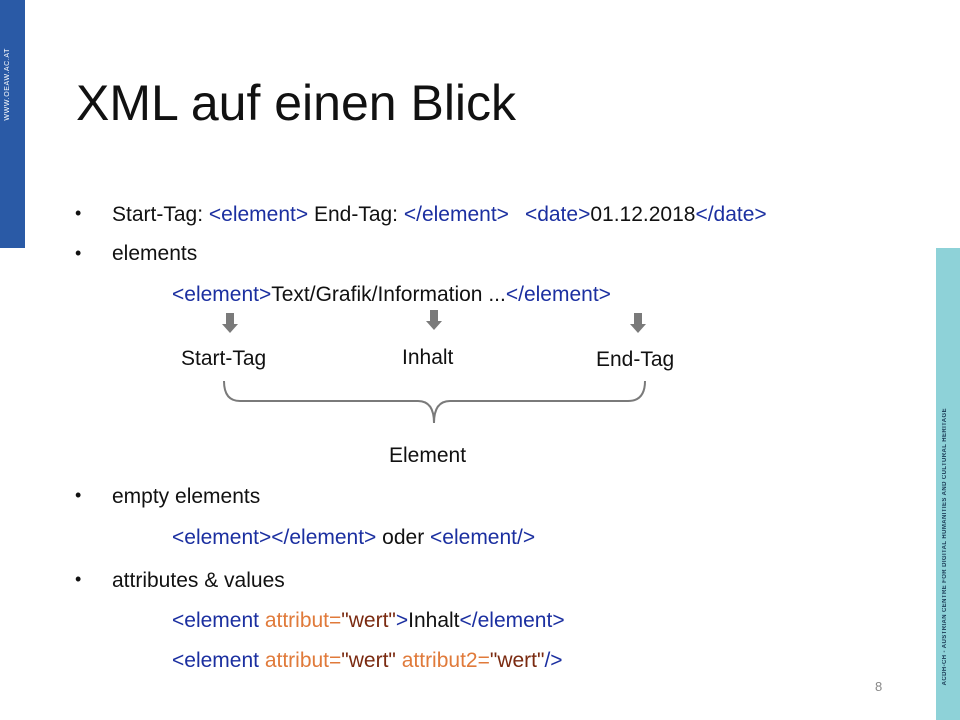 The height and width of the screenshot is (720, 960). I want to click on attr2-example-tag-end: />, so click(553, 660).